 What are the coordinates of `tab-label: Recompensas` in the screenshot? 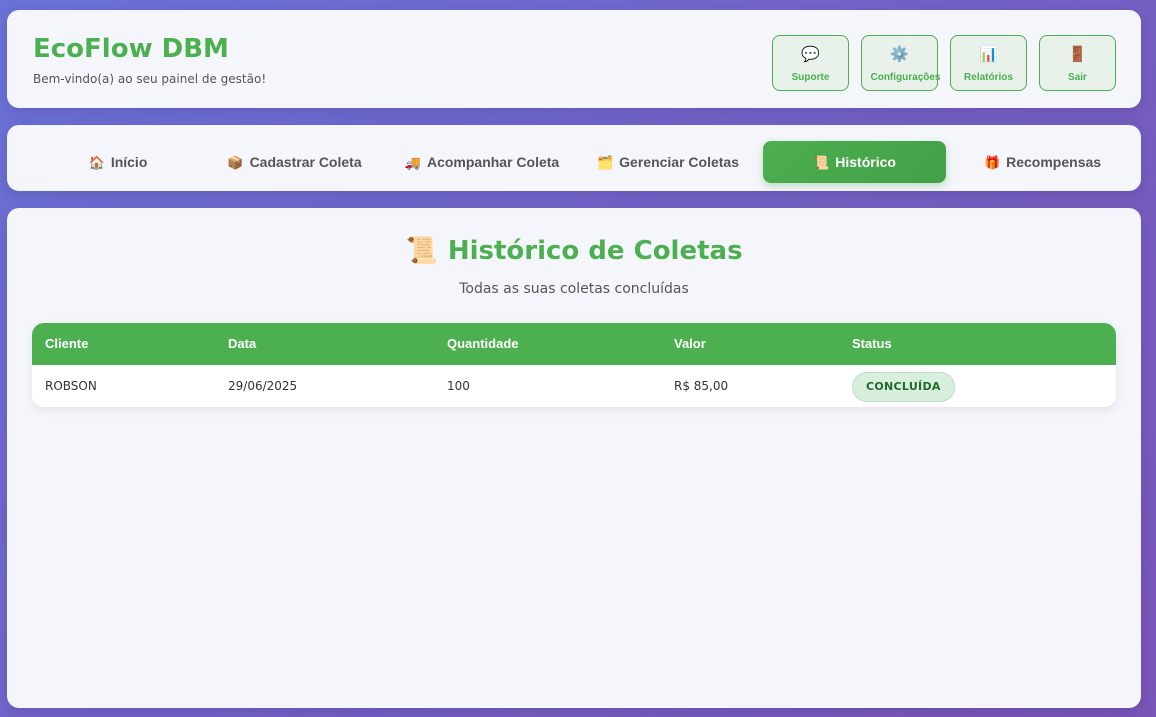 It's located at (1054, 162).